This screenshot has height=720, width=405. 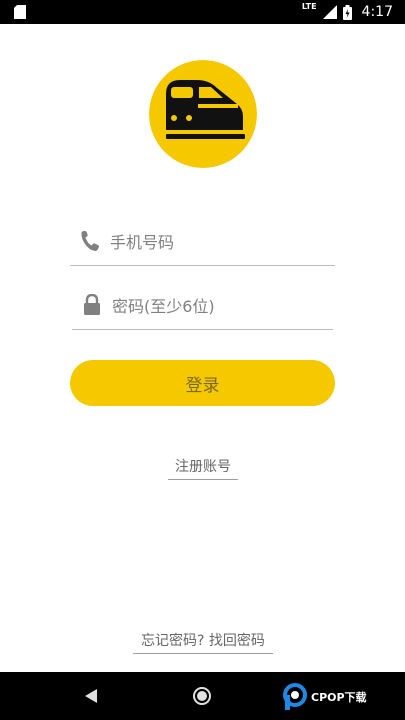 What do you see at coordinates (329, 12) in the screenshot?
I see `signal-icon` at bounding box center [329, 12].